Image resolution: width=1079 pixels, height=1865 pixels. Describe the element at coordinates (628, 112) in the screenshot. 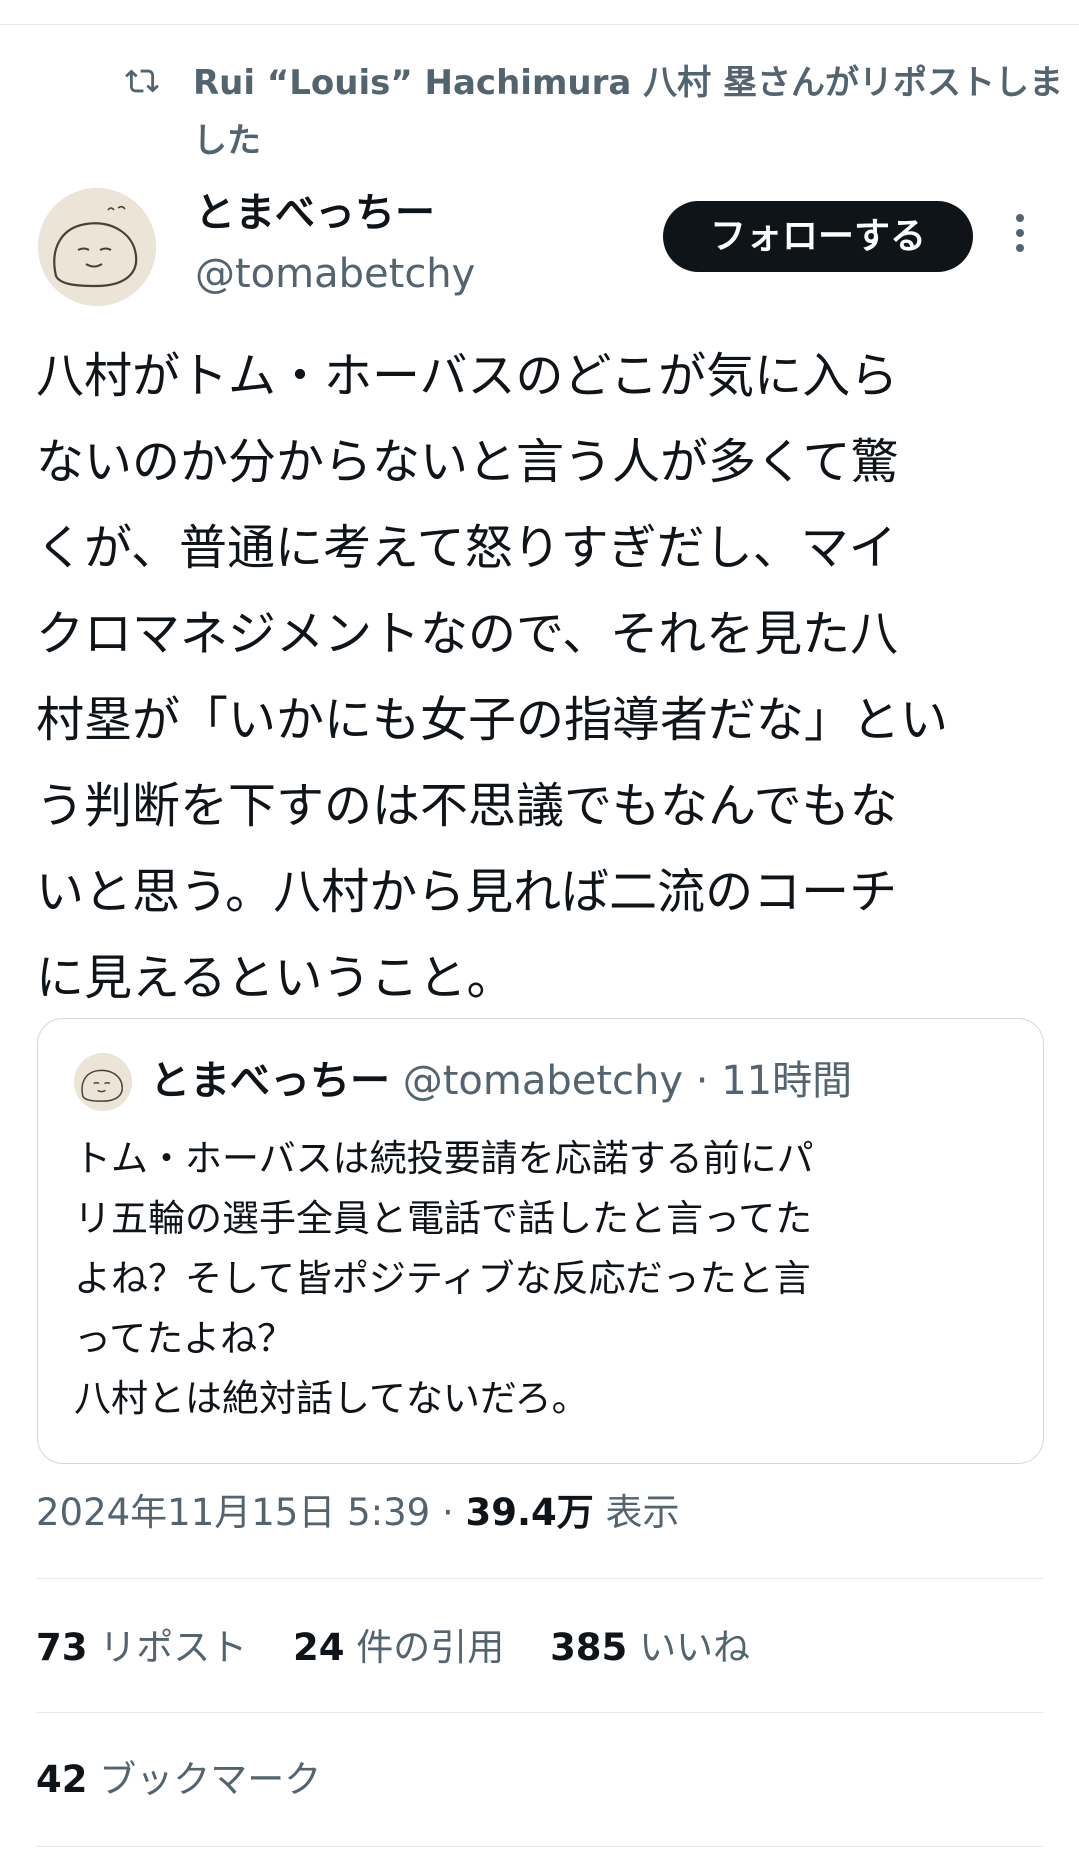

I see `repost-label: Rui “Louis” Hachimura 八村 塁さんがリポストしました` at that location.